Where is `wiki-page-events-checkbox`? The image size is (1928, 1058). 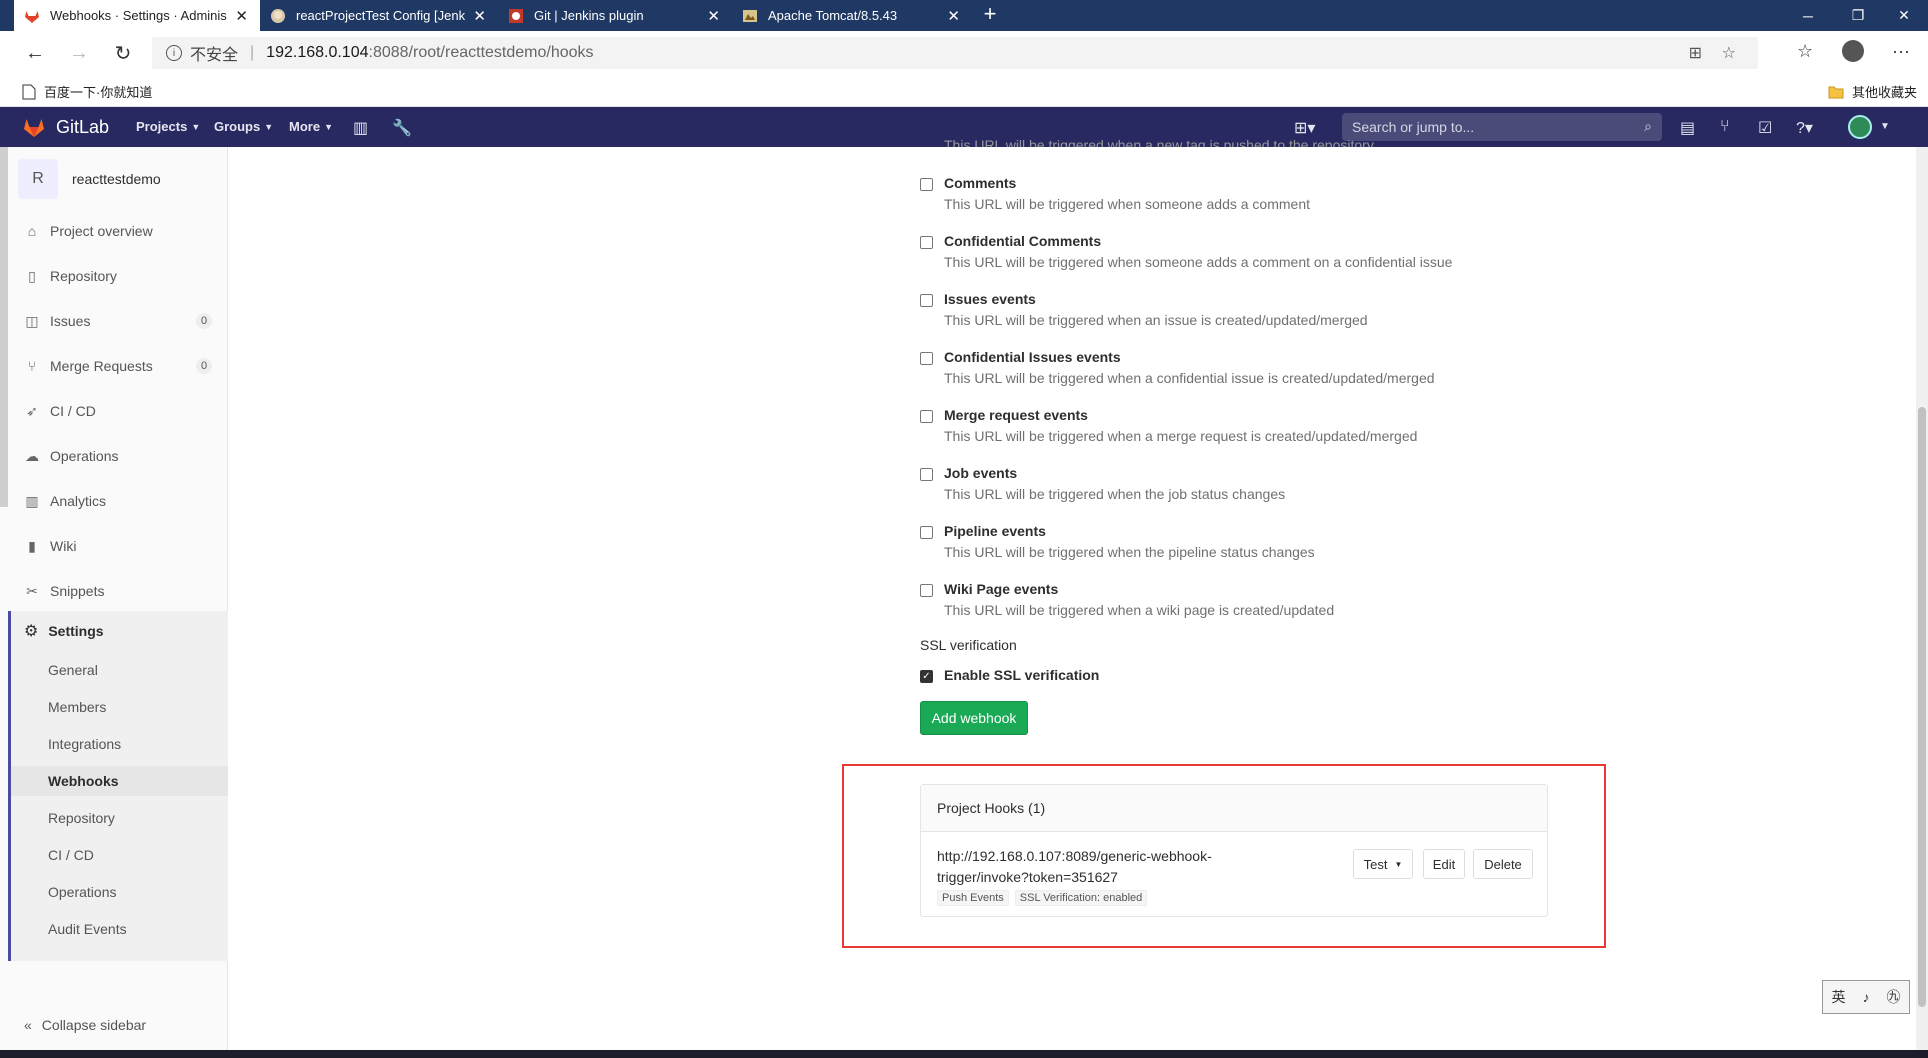
wiki-page-events-checkbox is located at coordinates (926, 590).